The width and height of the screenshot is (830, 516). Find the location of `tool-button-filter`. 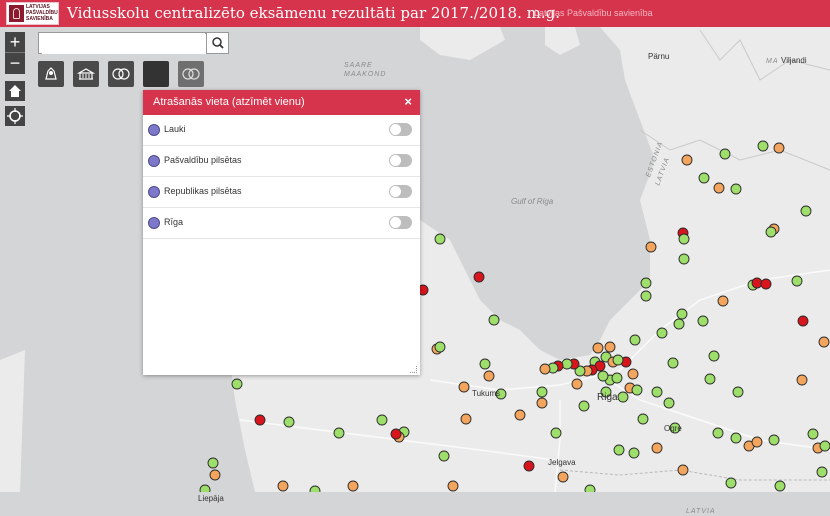

tool-button-filter is located at coordinates (191, 74).